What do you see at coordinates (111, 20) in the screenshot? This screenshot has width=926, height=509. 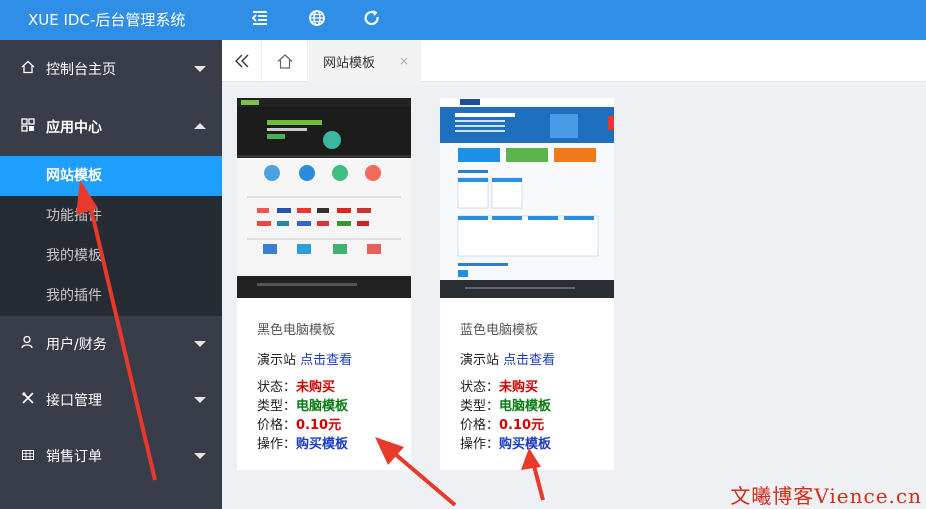 I see `app-title: XUE IDC-后台管理系统` at bounding box center [111, 20].